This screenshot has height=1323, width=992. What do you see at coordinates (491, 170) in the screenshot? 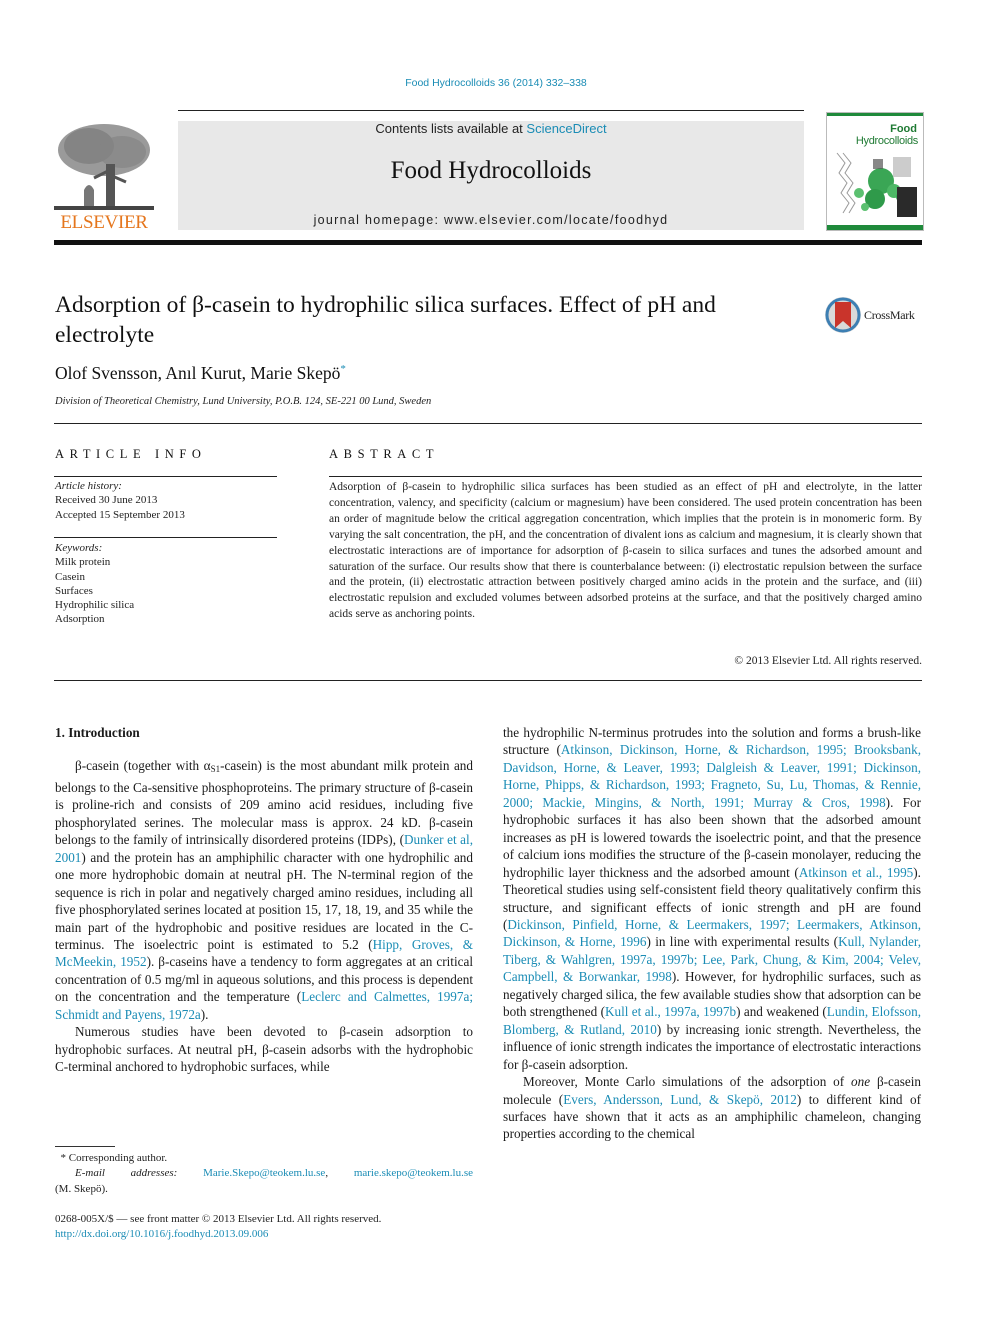
I see `journal-name: Food Hydrocolloids` at bounding box center [491, 170].